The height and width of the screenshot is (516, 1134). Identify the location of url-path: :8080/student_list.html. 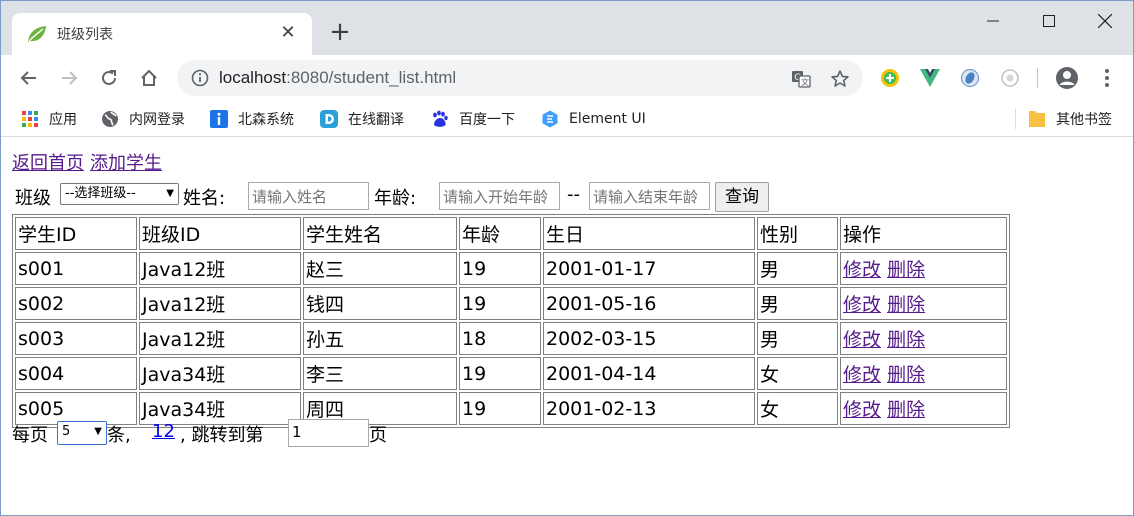
(371, 77).